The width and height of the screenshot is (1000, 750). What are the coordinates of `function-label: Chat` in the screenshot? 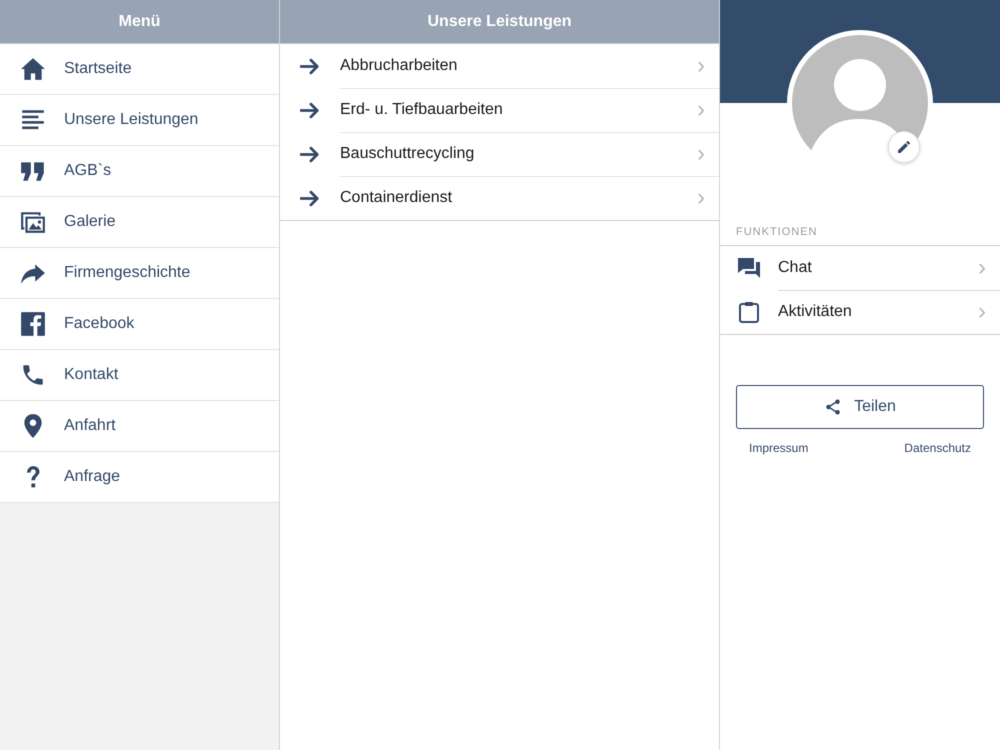 It's located at (795, 267).